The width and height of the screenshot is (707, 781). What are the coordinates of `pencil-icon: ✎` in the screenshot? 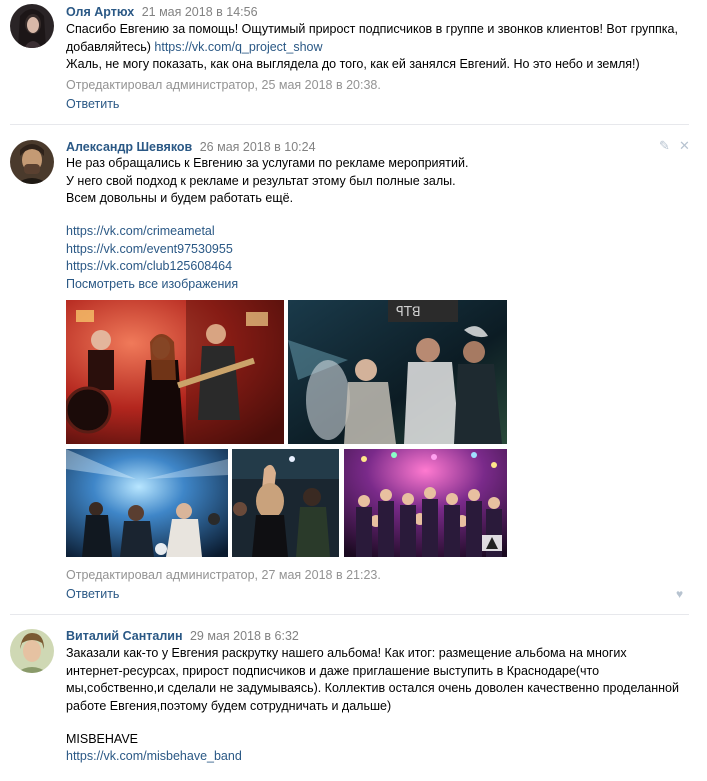 It's located at (664, 145).